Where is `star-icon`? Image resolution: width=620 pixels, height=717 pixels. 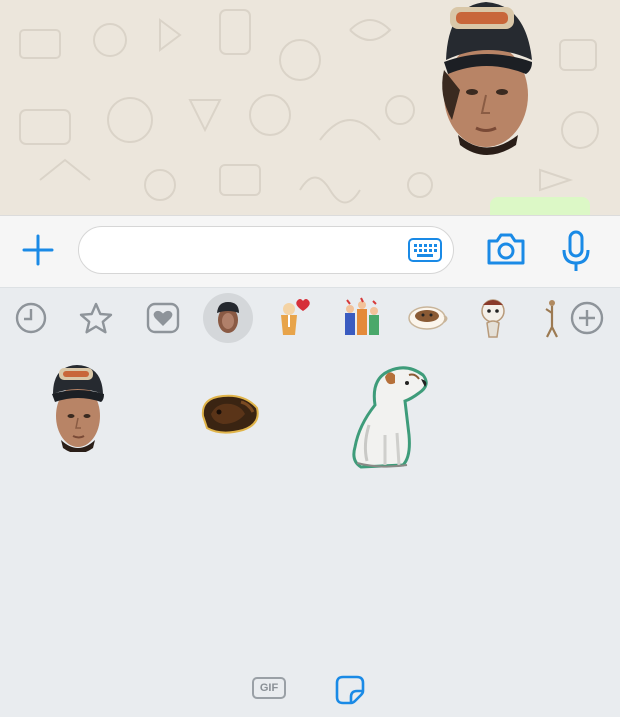 star-icon is located at coordinates (96, 318).